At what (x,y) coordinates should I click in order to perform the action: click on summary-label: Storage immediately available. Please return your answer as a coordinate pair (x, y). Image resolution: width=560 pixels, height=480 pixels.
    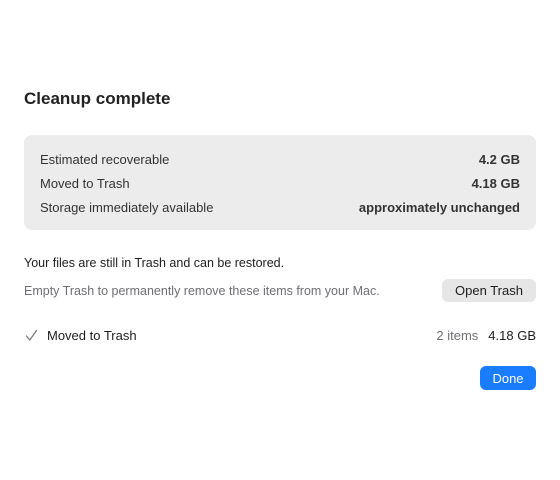
    Looking at the image, I should click on (127, 207).